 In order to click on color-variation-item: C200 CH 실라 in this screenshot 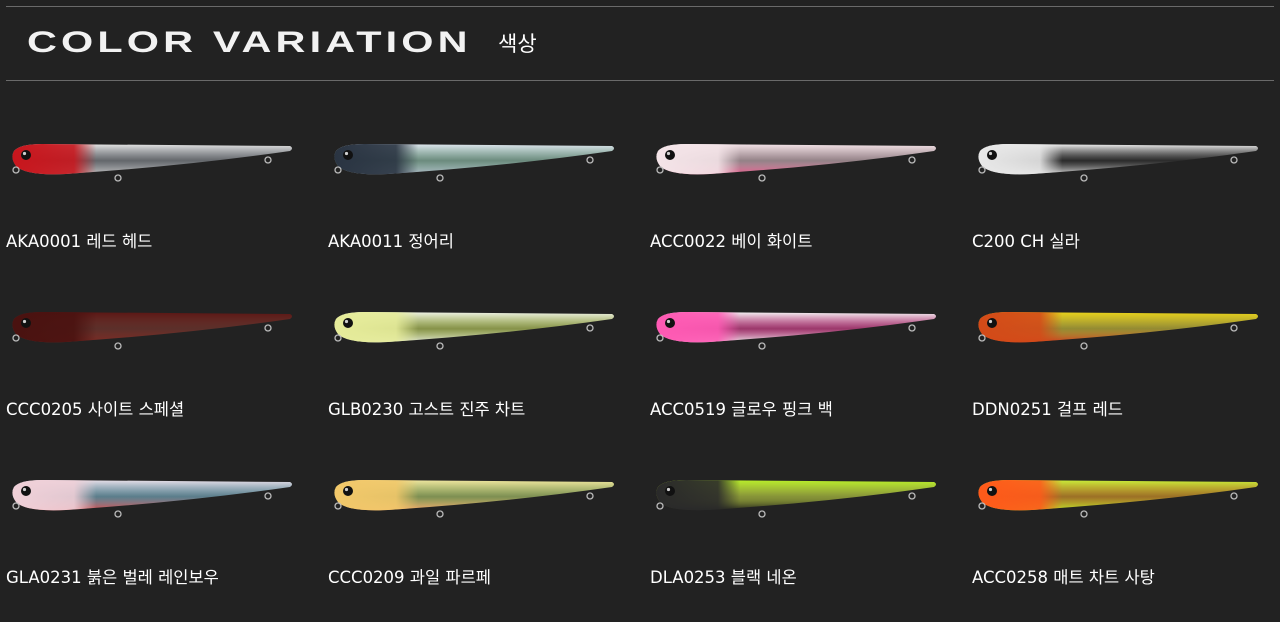, I will do `click(1126, 202)`.